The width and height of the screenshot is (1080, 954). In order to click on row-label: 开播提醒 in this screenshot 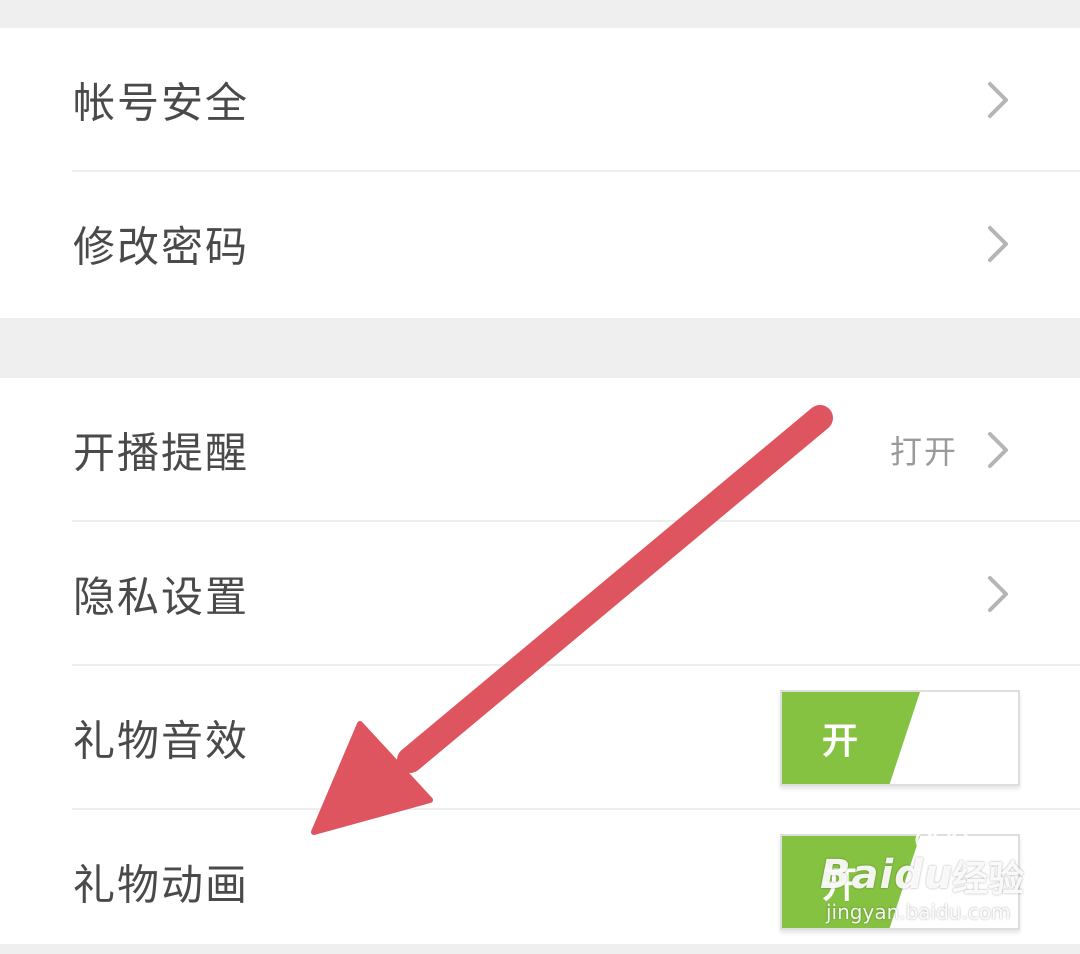, I will do `click(161, 453)`.